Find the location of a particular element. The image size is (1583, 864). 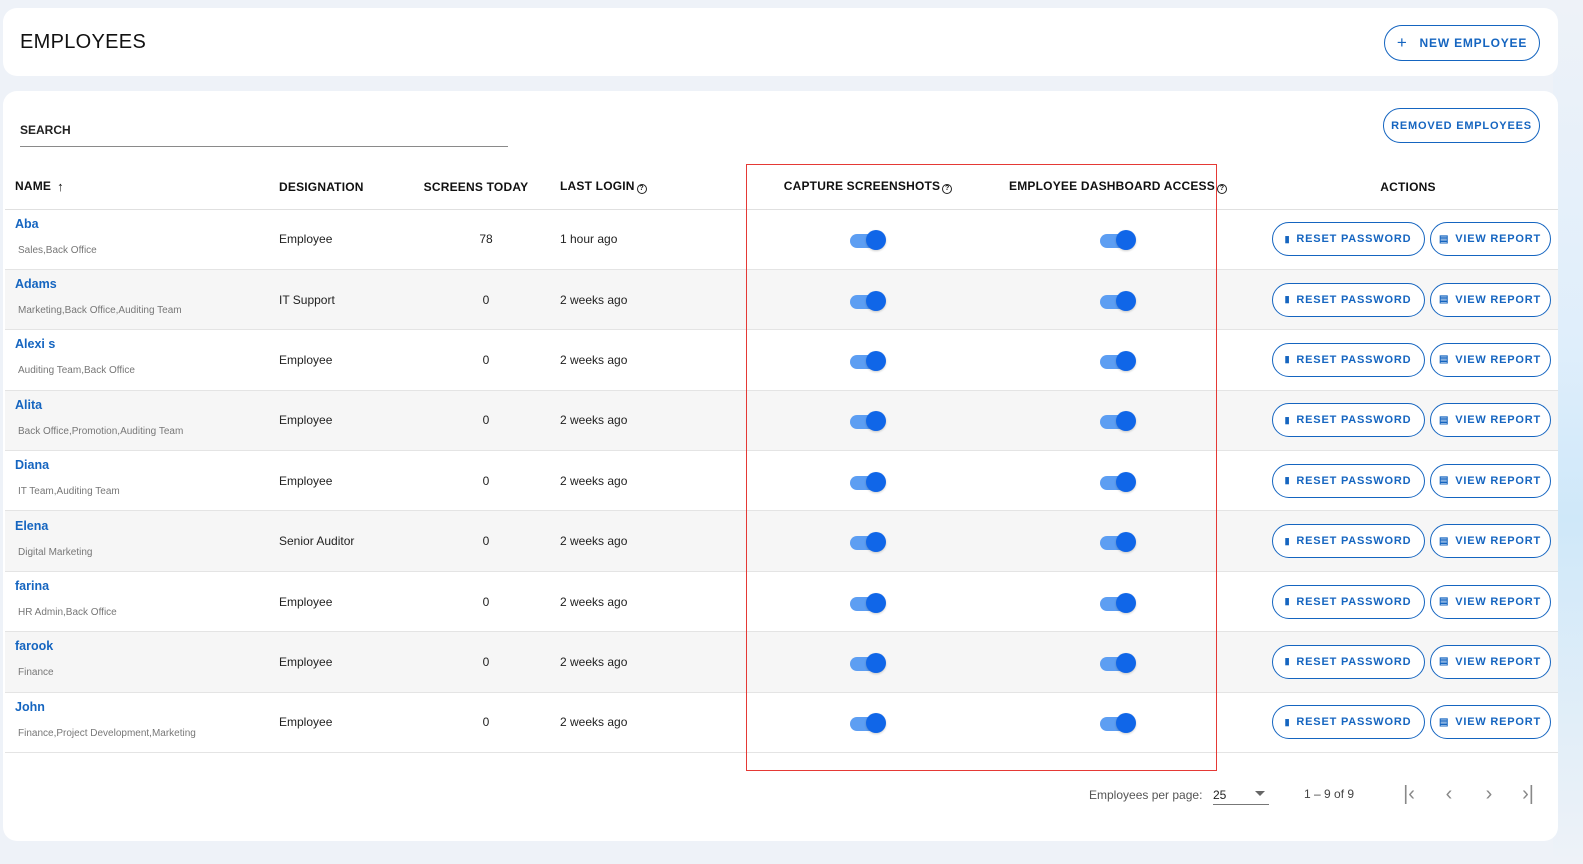

per-page-select: 25 is located at coordinates (1241, 793).